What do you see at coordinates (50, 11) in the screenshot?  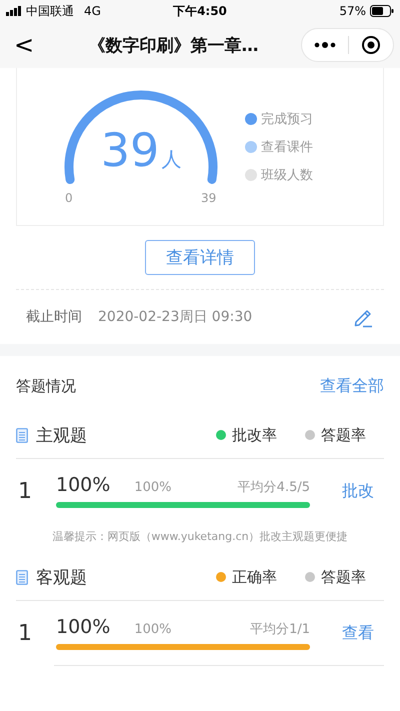 I see `carrier-name: 中国联通` at bounding box center [50, 11].